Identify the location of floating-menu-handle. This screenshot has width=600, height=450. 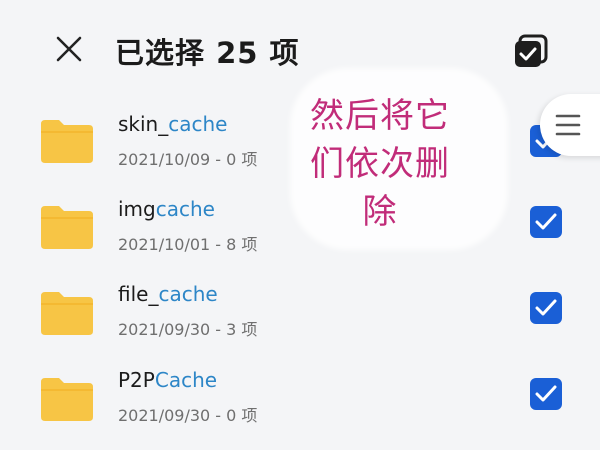
(570, 125).